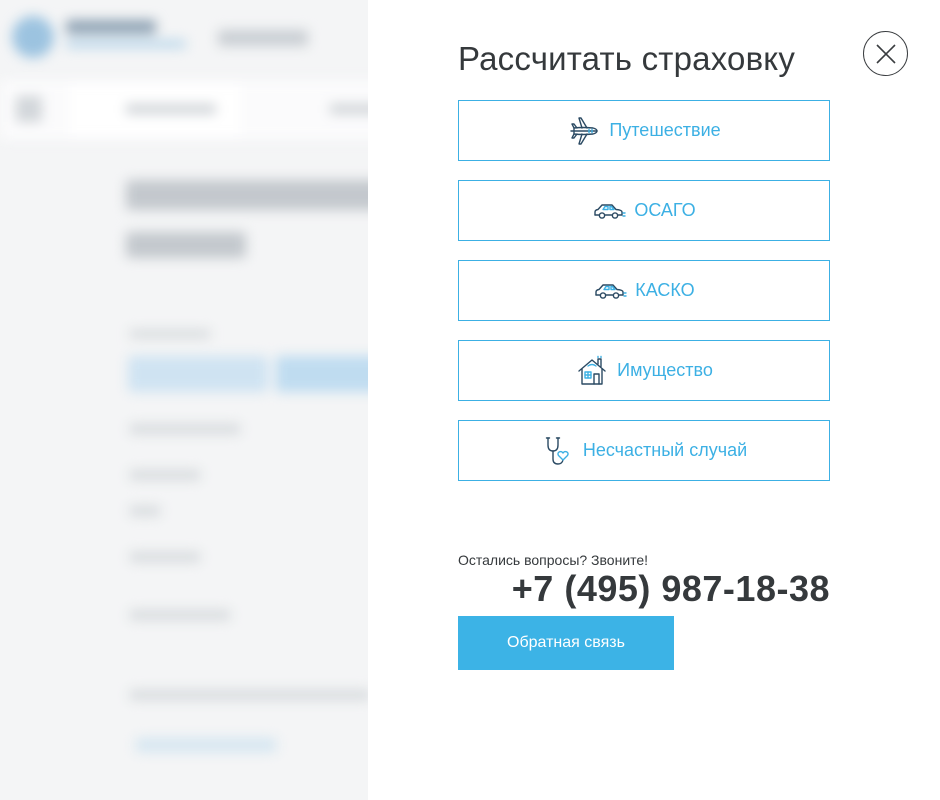 This screenshot has height=800, width=940. What do you see at coordinates (263, 38) in the screenshot?
I see `blurred-header-phone` at bounding box center [263, 38].